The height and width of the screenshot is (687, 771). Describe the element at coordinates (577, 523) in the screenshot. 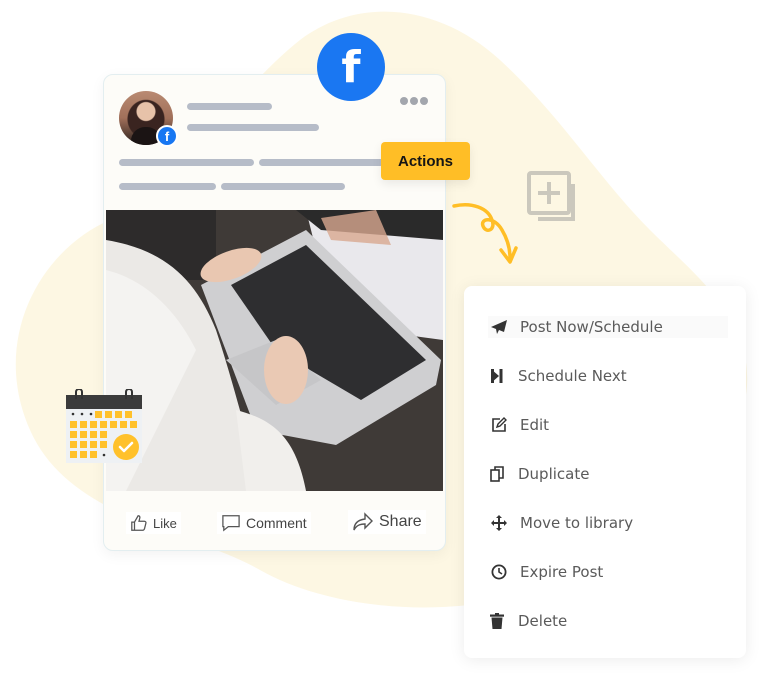

I see `menu-item-label: Move to library` at that location.